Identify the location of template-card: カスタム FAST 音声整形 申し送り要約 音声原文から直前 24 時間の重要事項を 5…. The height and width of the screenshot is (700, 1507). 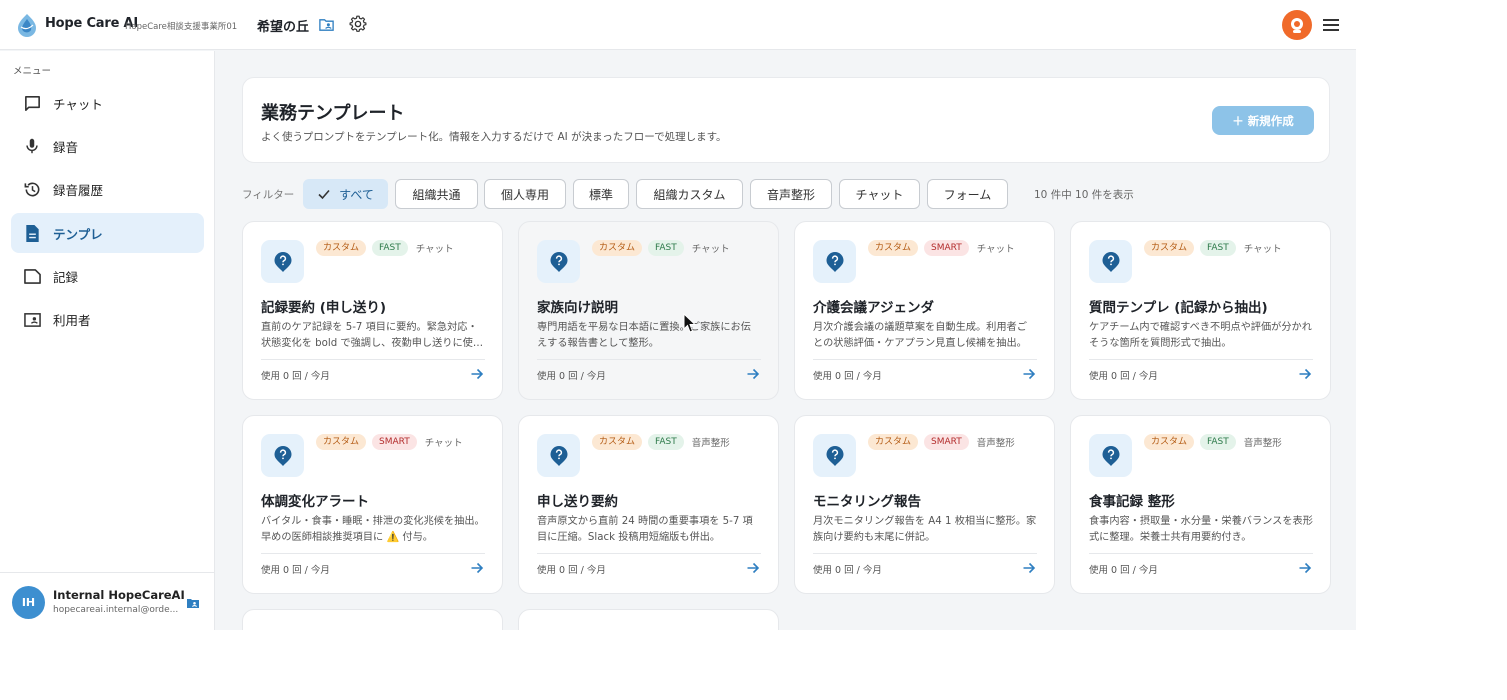
(648, 504).